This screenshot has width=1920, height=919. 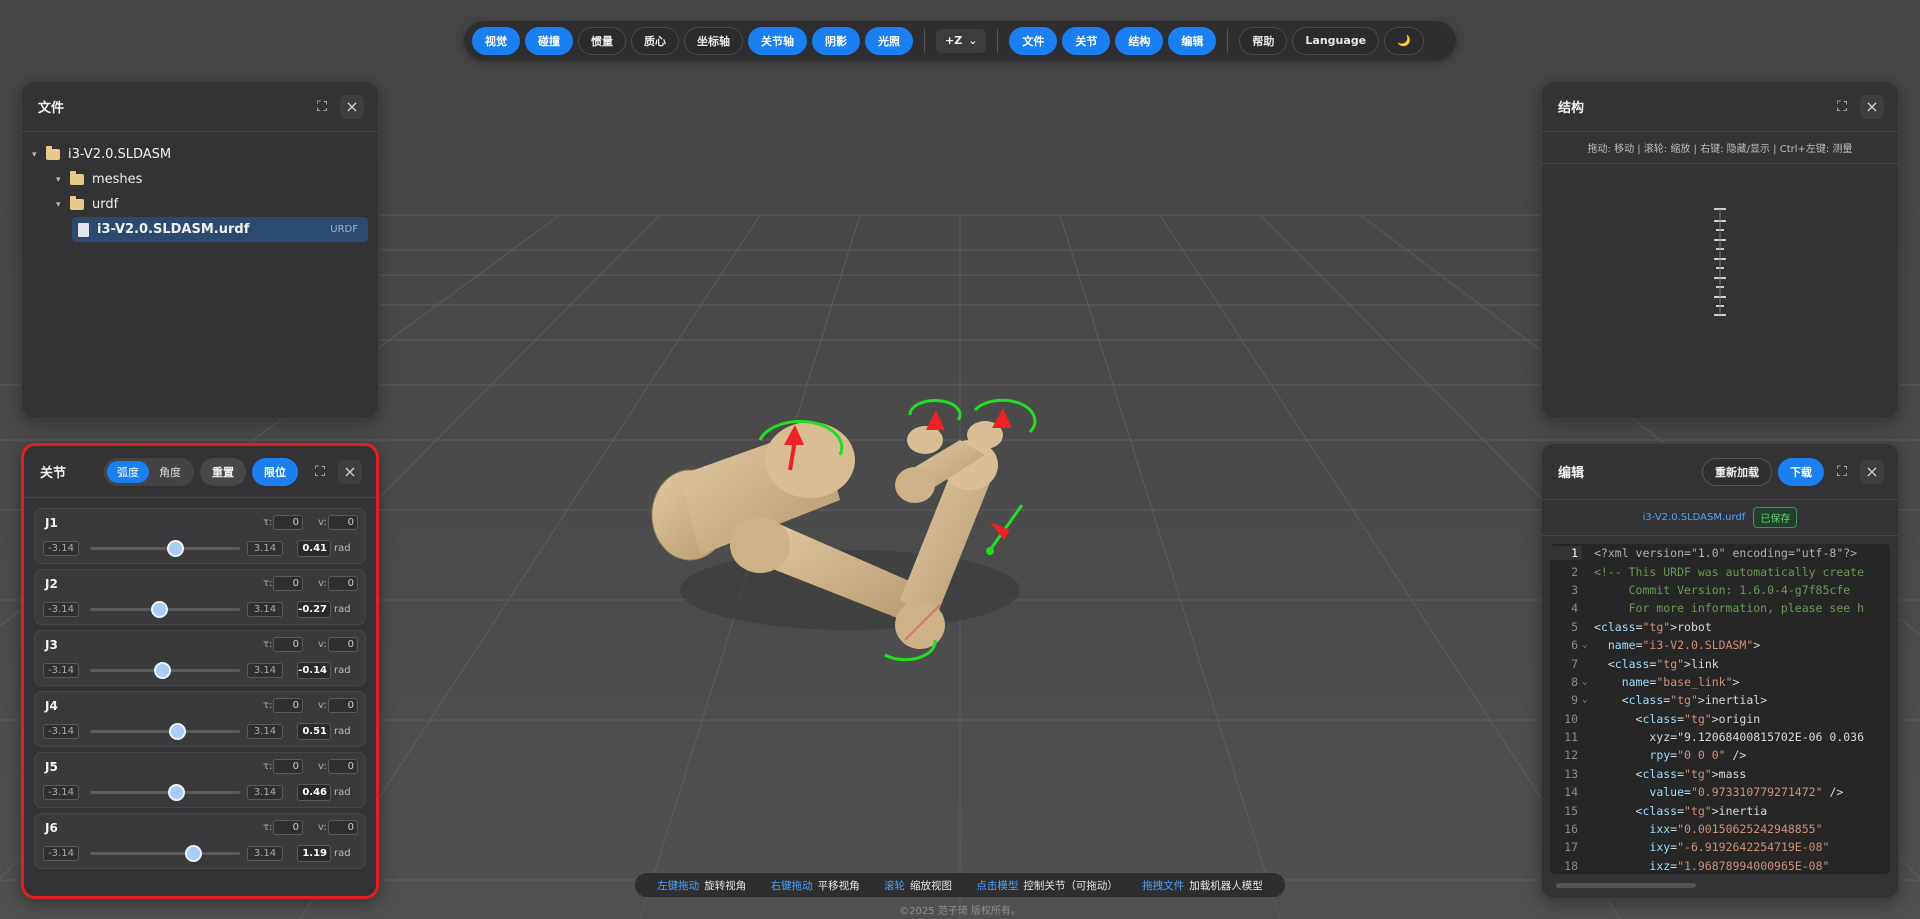 I want to click on limits-button: 限位, so click(x=275, y=471).